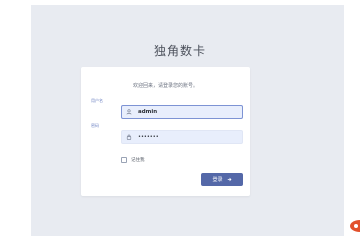  What do you see at coordinates (355, 224) in the screenshot?
I see `logo-badge-icon` at bounding box center [355, 224].